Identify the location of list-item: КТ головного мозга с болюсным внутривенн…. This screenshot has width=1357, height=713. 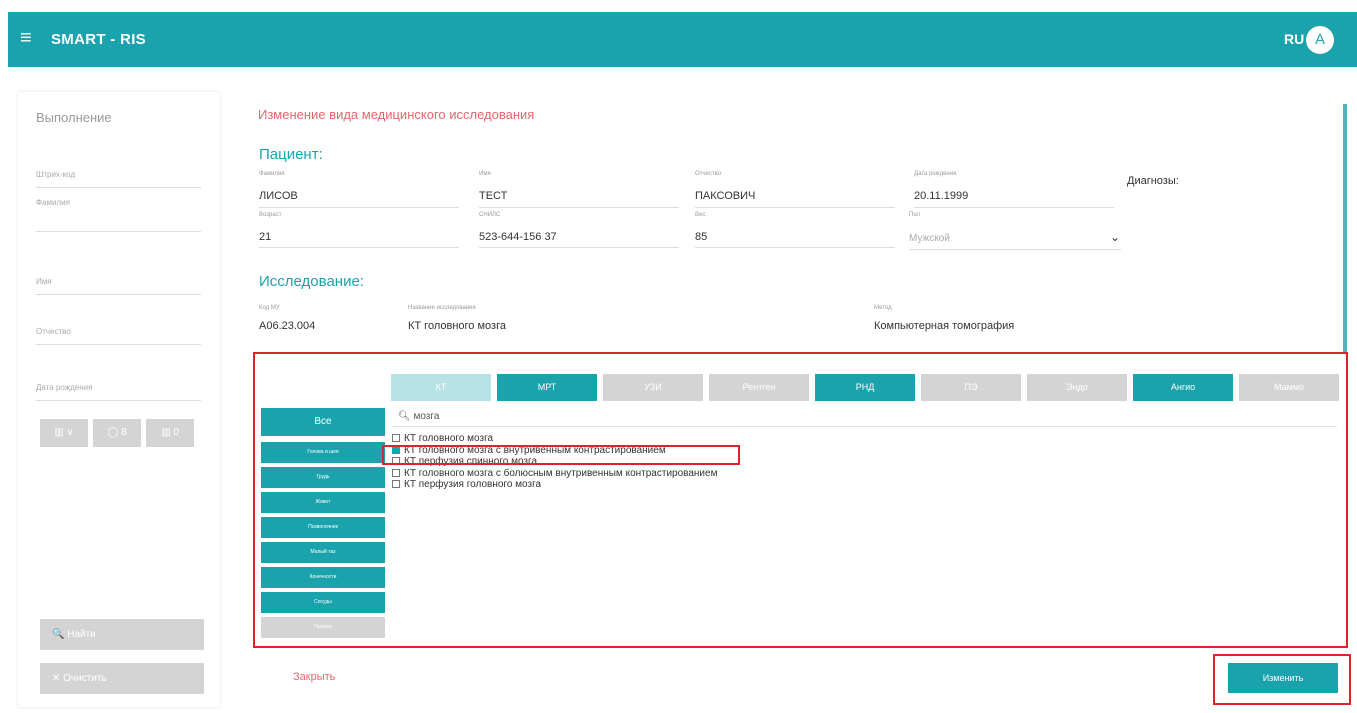
(554, 474).